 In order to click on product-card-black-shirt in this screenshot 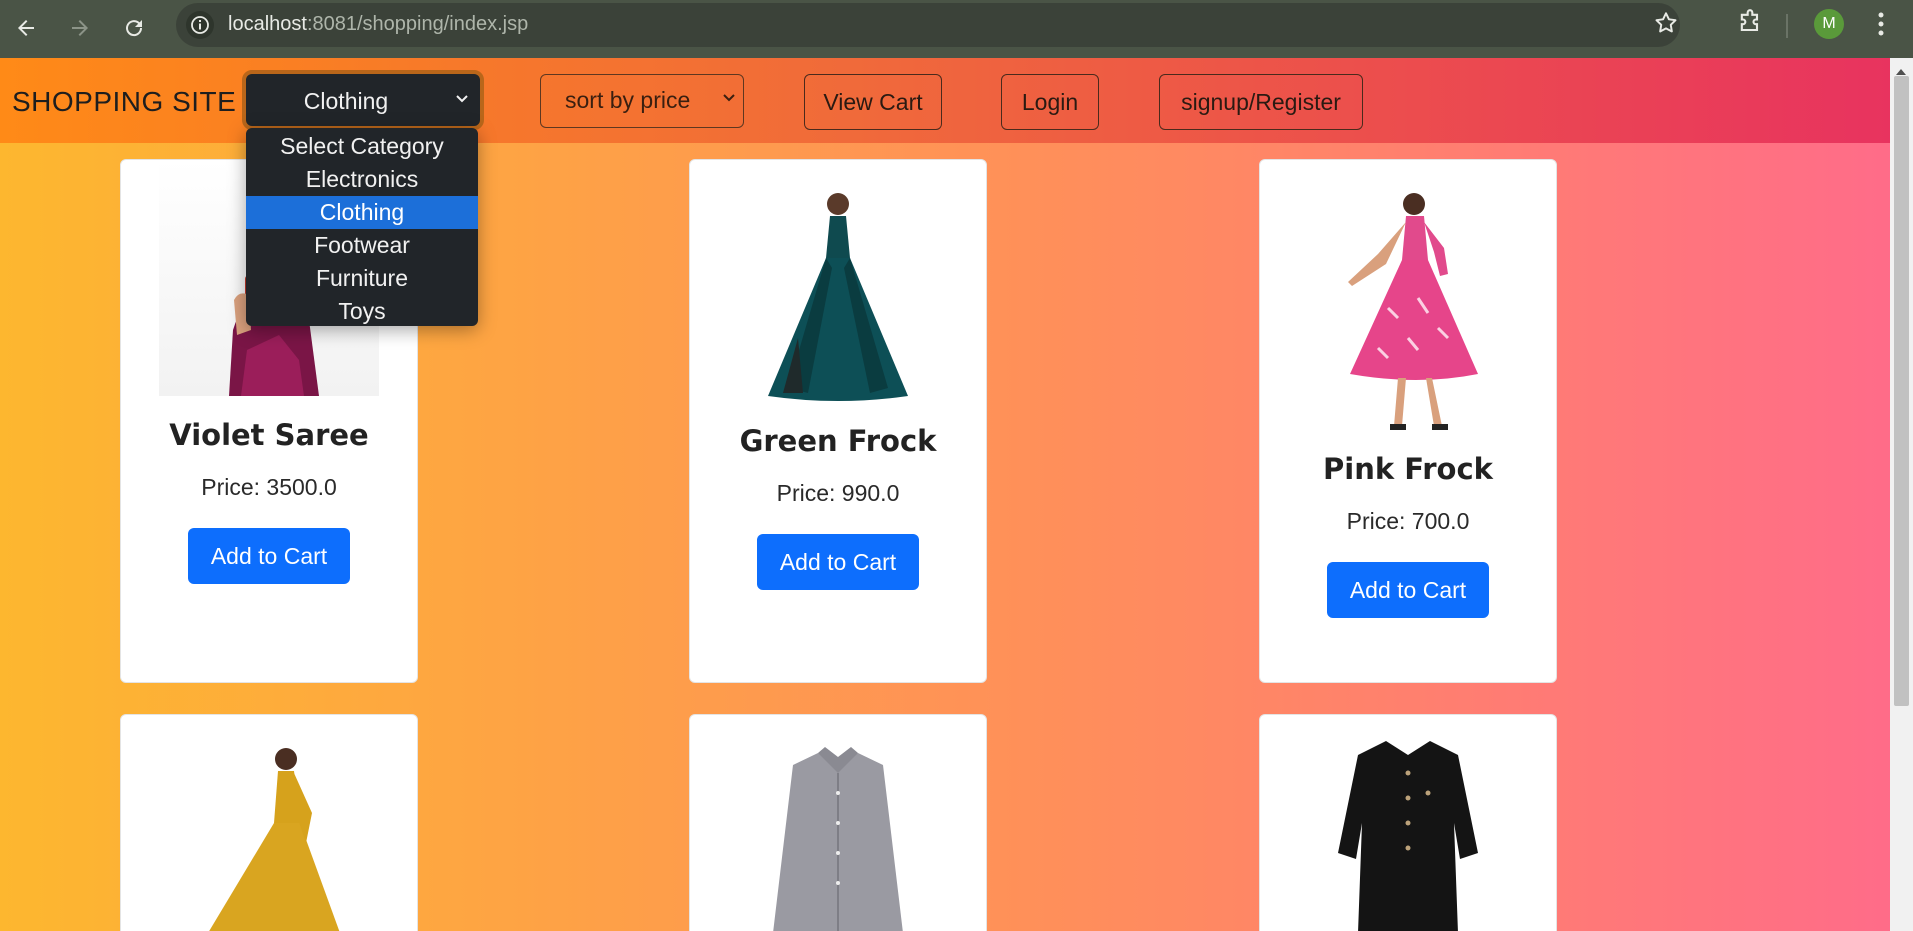, I will do `click(1408, 822)`.